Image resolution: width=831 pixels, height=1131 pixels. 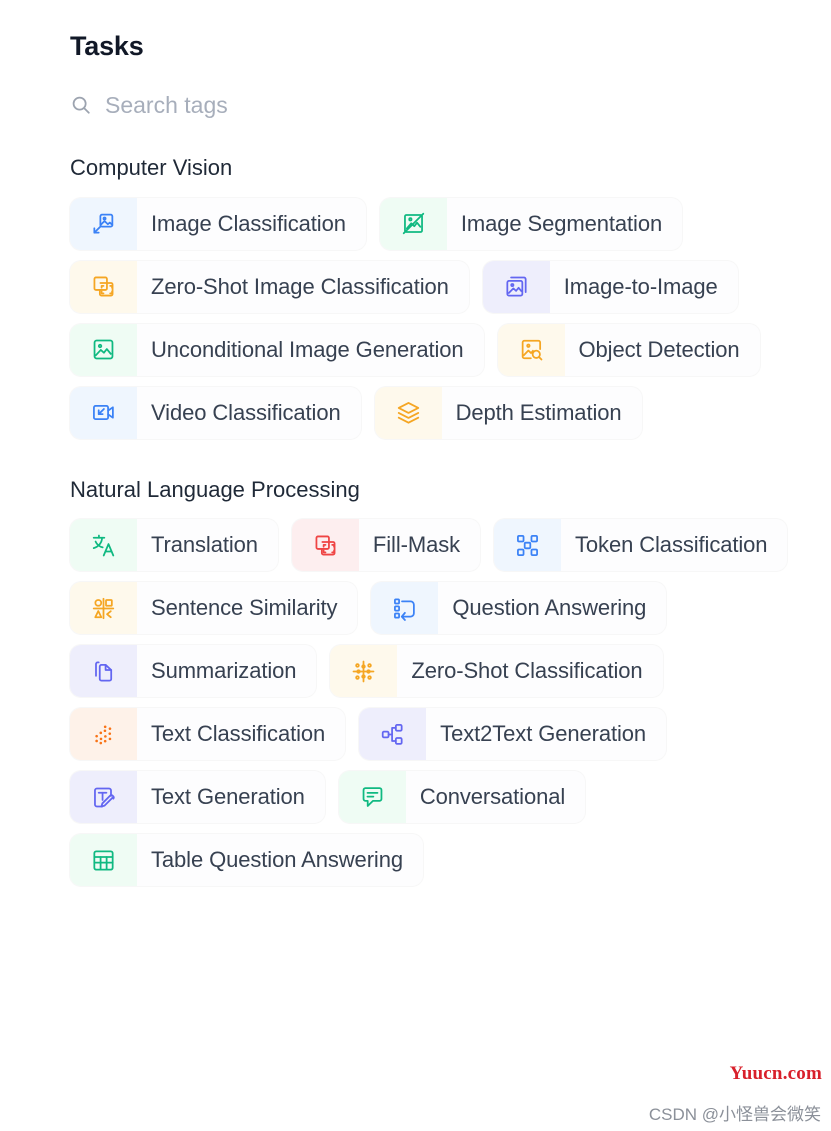 I want to click on tag-label: Question Answering, so click(x=549, y=608).